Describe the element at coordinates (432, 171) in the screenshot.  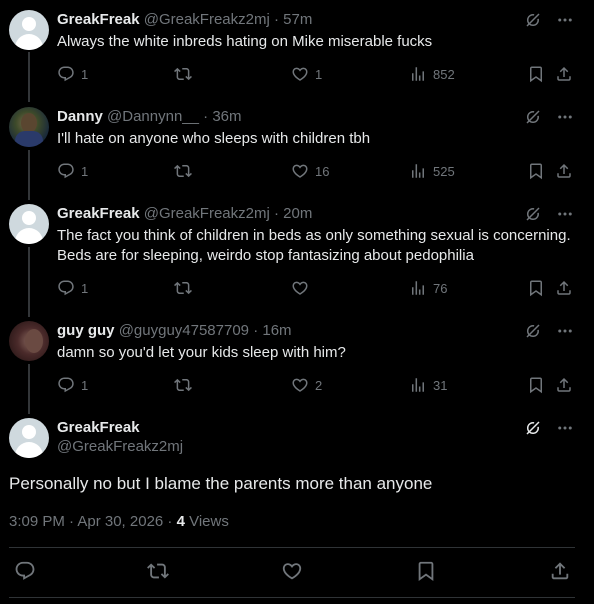
I see `views-button: 525` at that location.